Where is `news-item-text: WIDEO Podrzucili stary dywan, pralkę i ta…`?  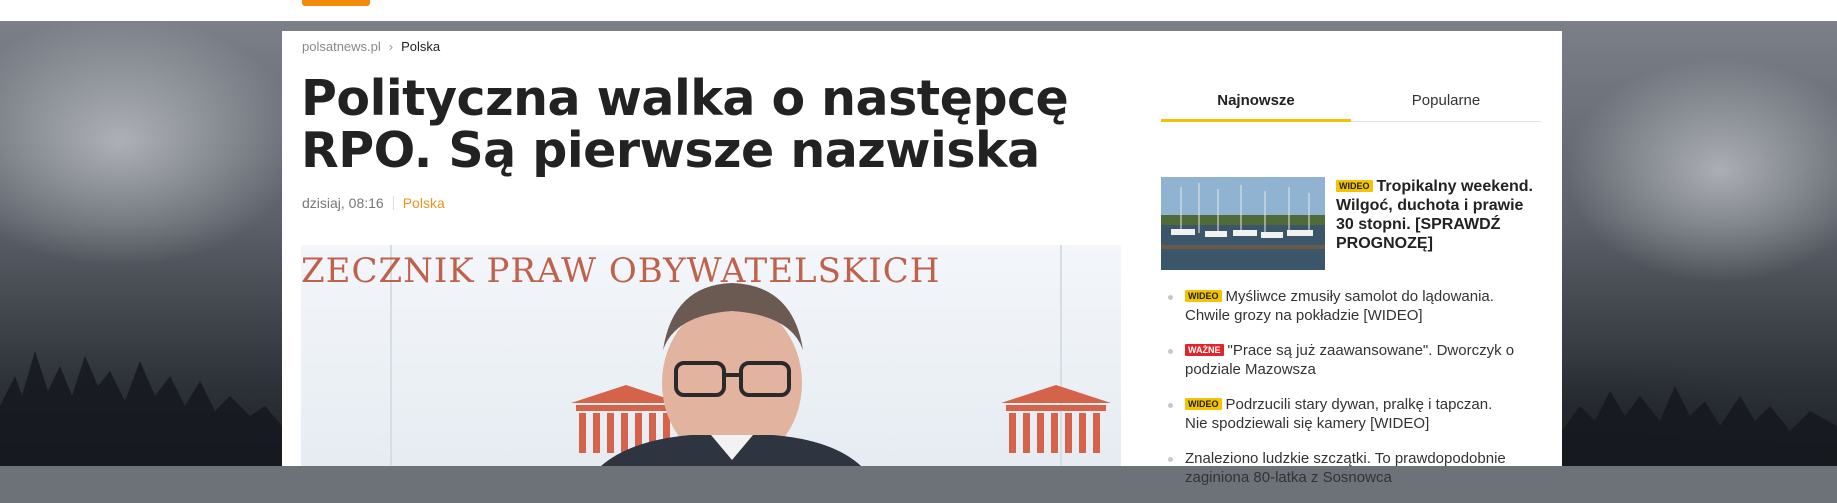
news-item-text: WIDEO Podrzucili stary dywan, pralkę i ta… is located at coordinates (1350, 414).